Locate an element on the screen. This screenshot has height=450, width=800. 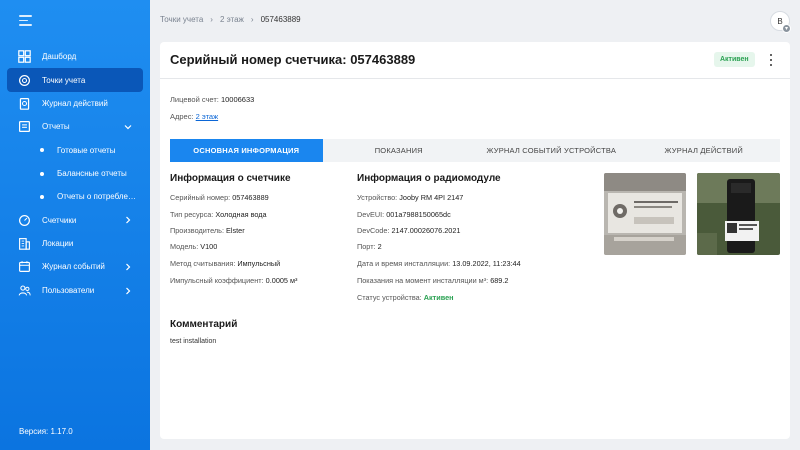
calendar-icon is located at coordinates (24, 266).